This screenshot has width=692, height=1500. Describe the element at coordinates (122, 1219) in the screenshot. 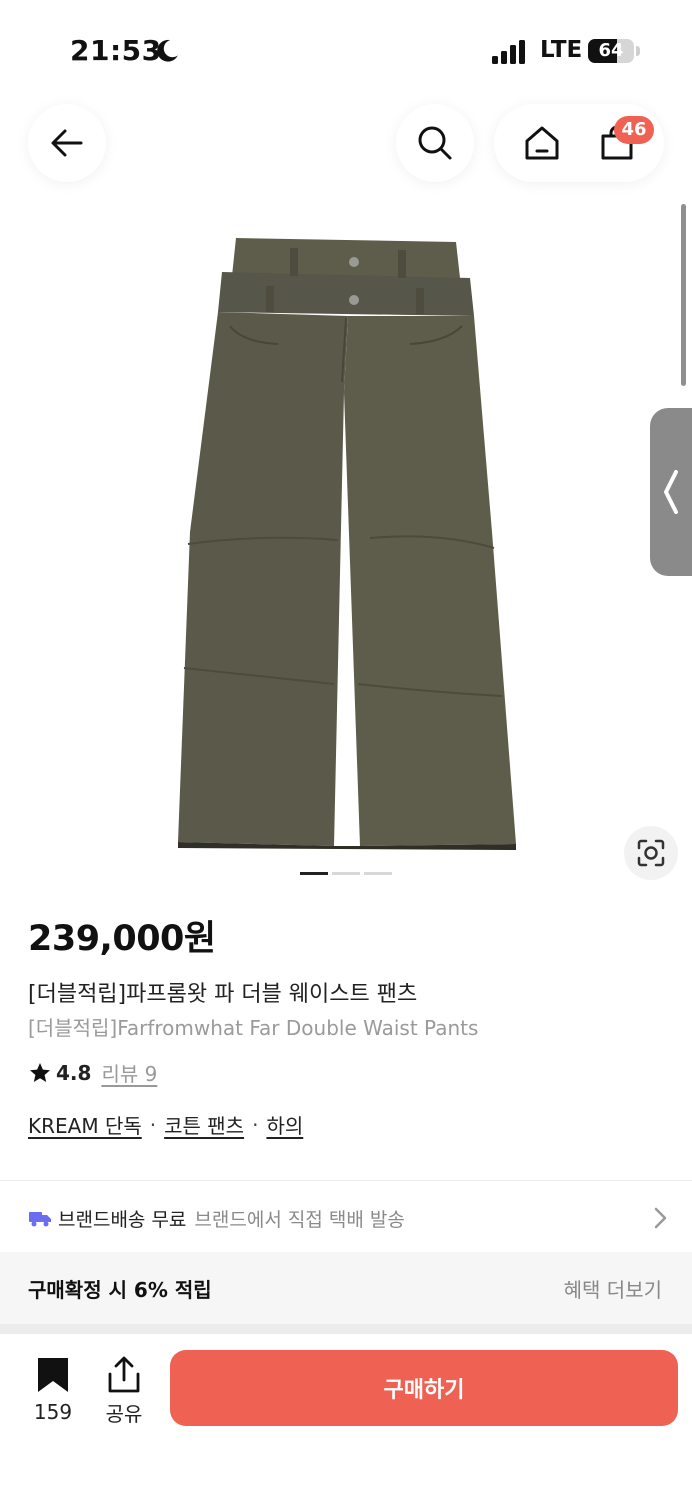

I see `shipping-title: 브랜드배송 무료` at that location.